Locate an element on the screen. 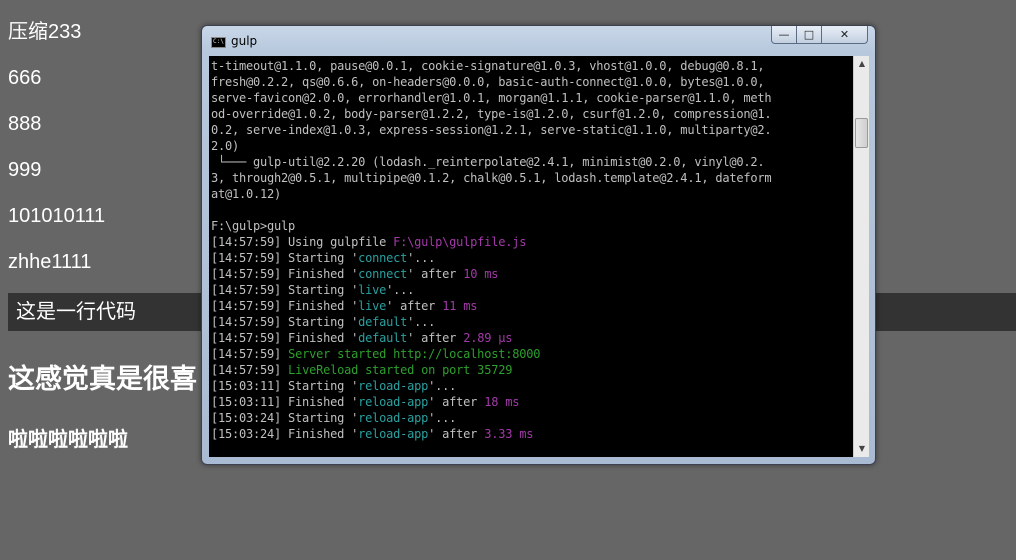 The width and height of the screenshot is (1016, 560). console-text: 18 ms is located at coordinates (502, 402).